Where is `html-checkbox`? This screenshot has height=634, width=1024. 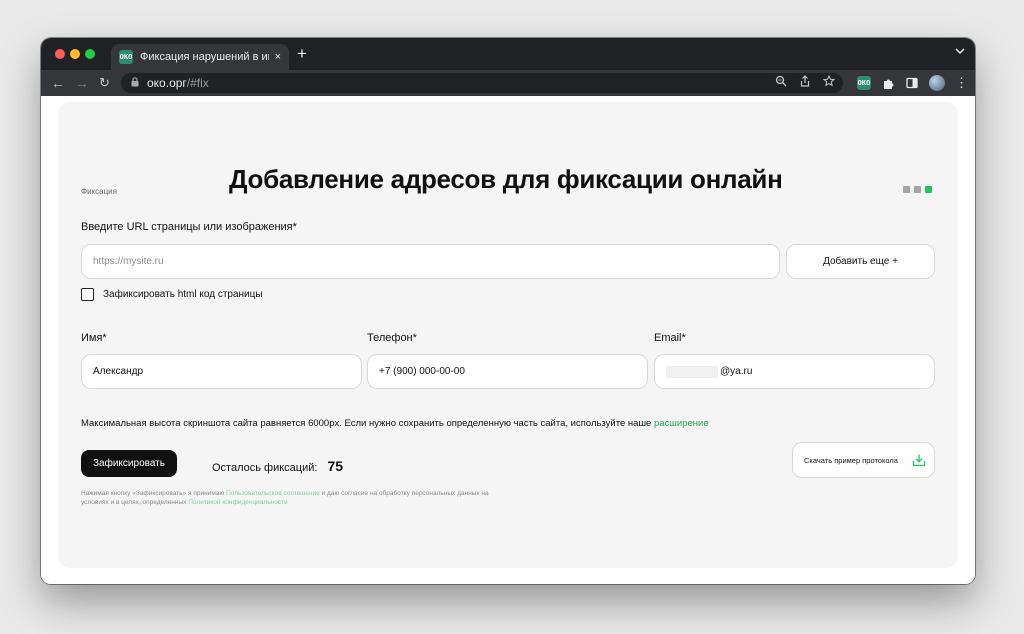 html-checkbox is located at coordinates (87, 294).